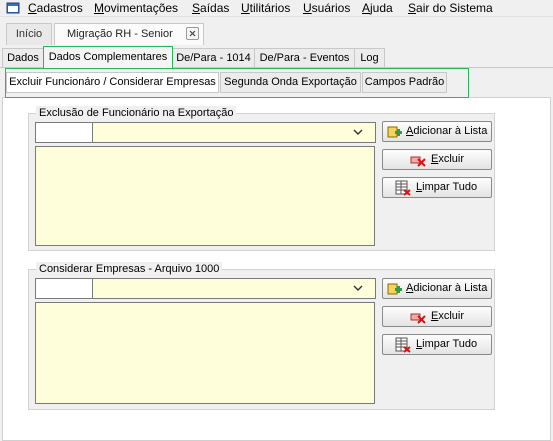 The image size is (553, 441). Describe the element at coordinates (213, 57) in the screenshot. I see `tab-de-para-1014: De/Para - 1014` at that location.